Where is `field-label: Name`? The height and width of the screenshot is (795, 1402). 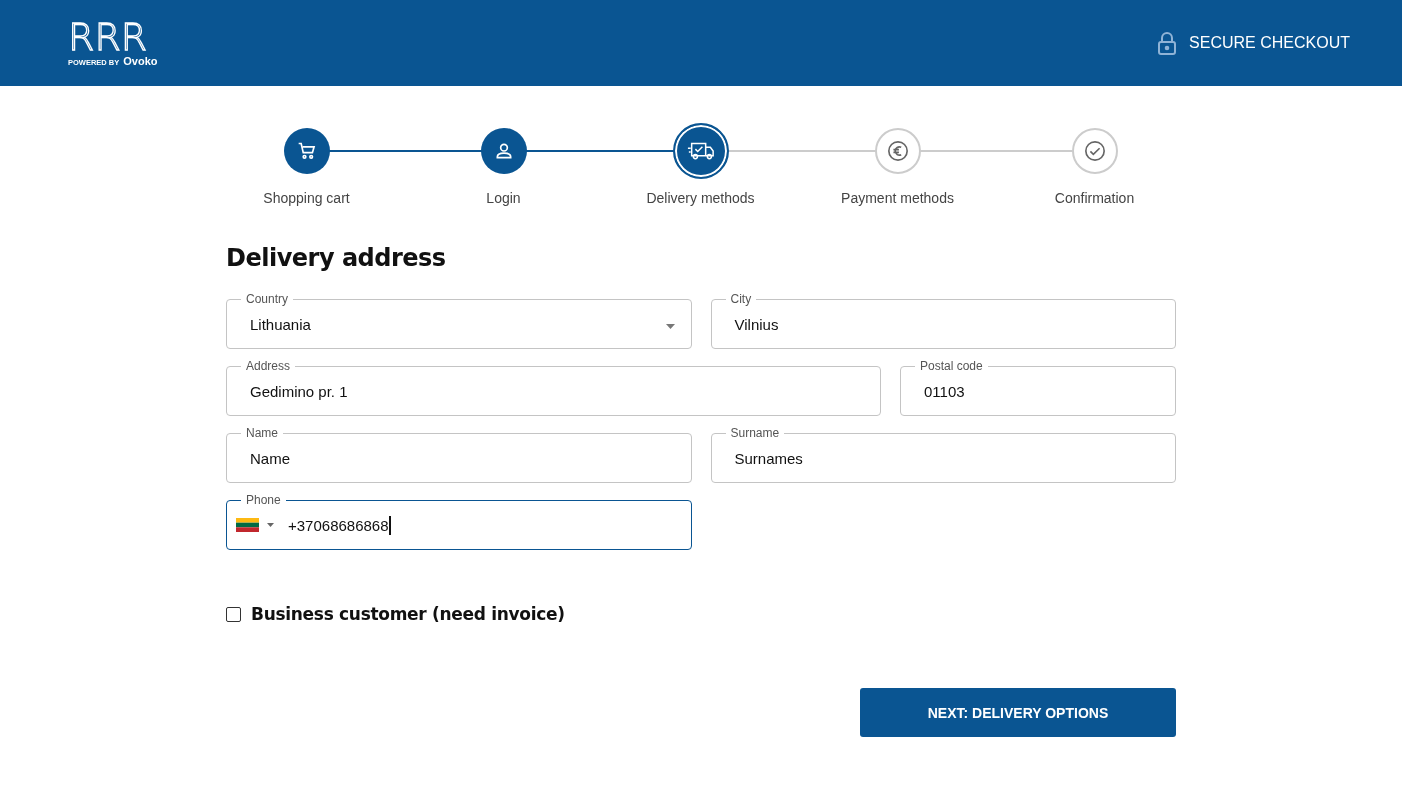 field-label: Name is located at coordinates (262, 433).